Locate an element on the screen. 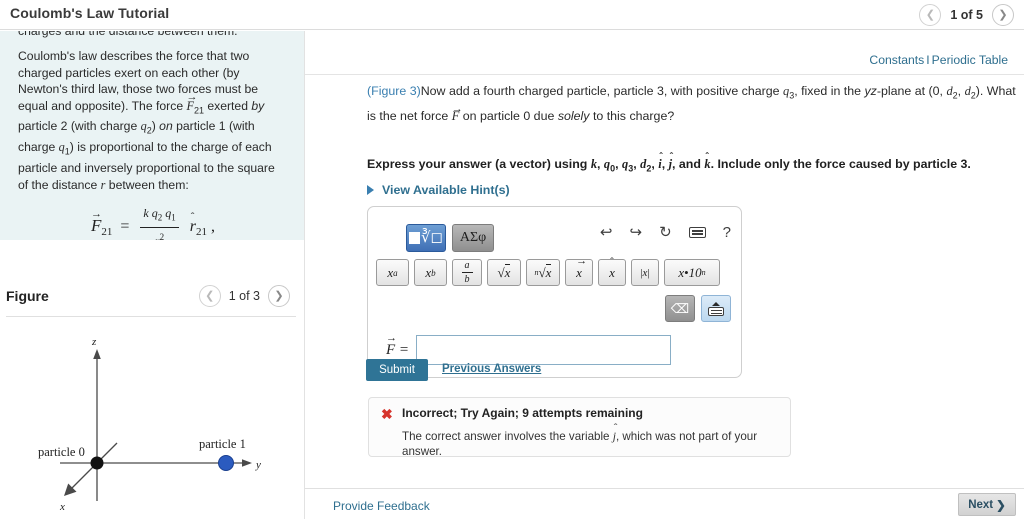 This screenshot has height=519, width=1024. footer-bar: Provide Feedback Next ❯ is located at coordinates (664, 503).